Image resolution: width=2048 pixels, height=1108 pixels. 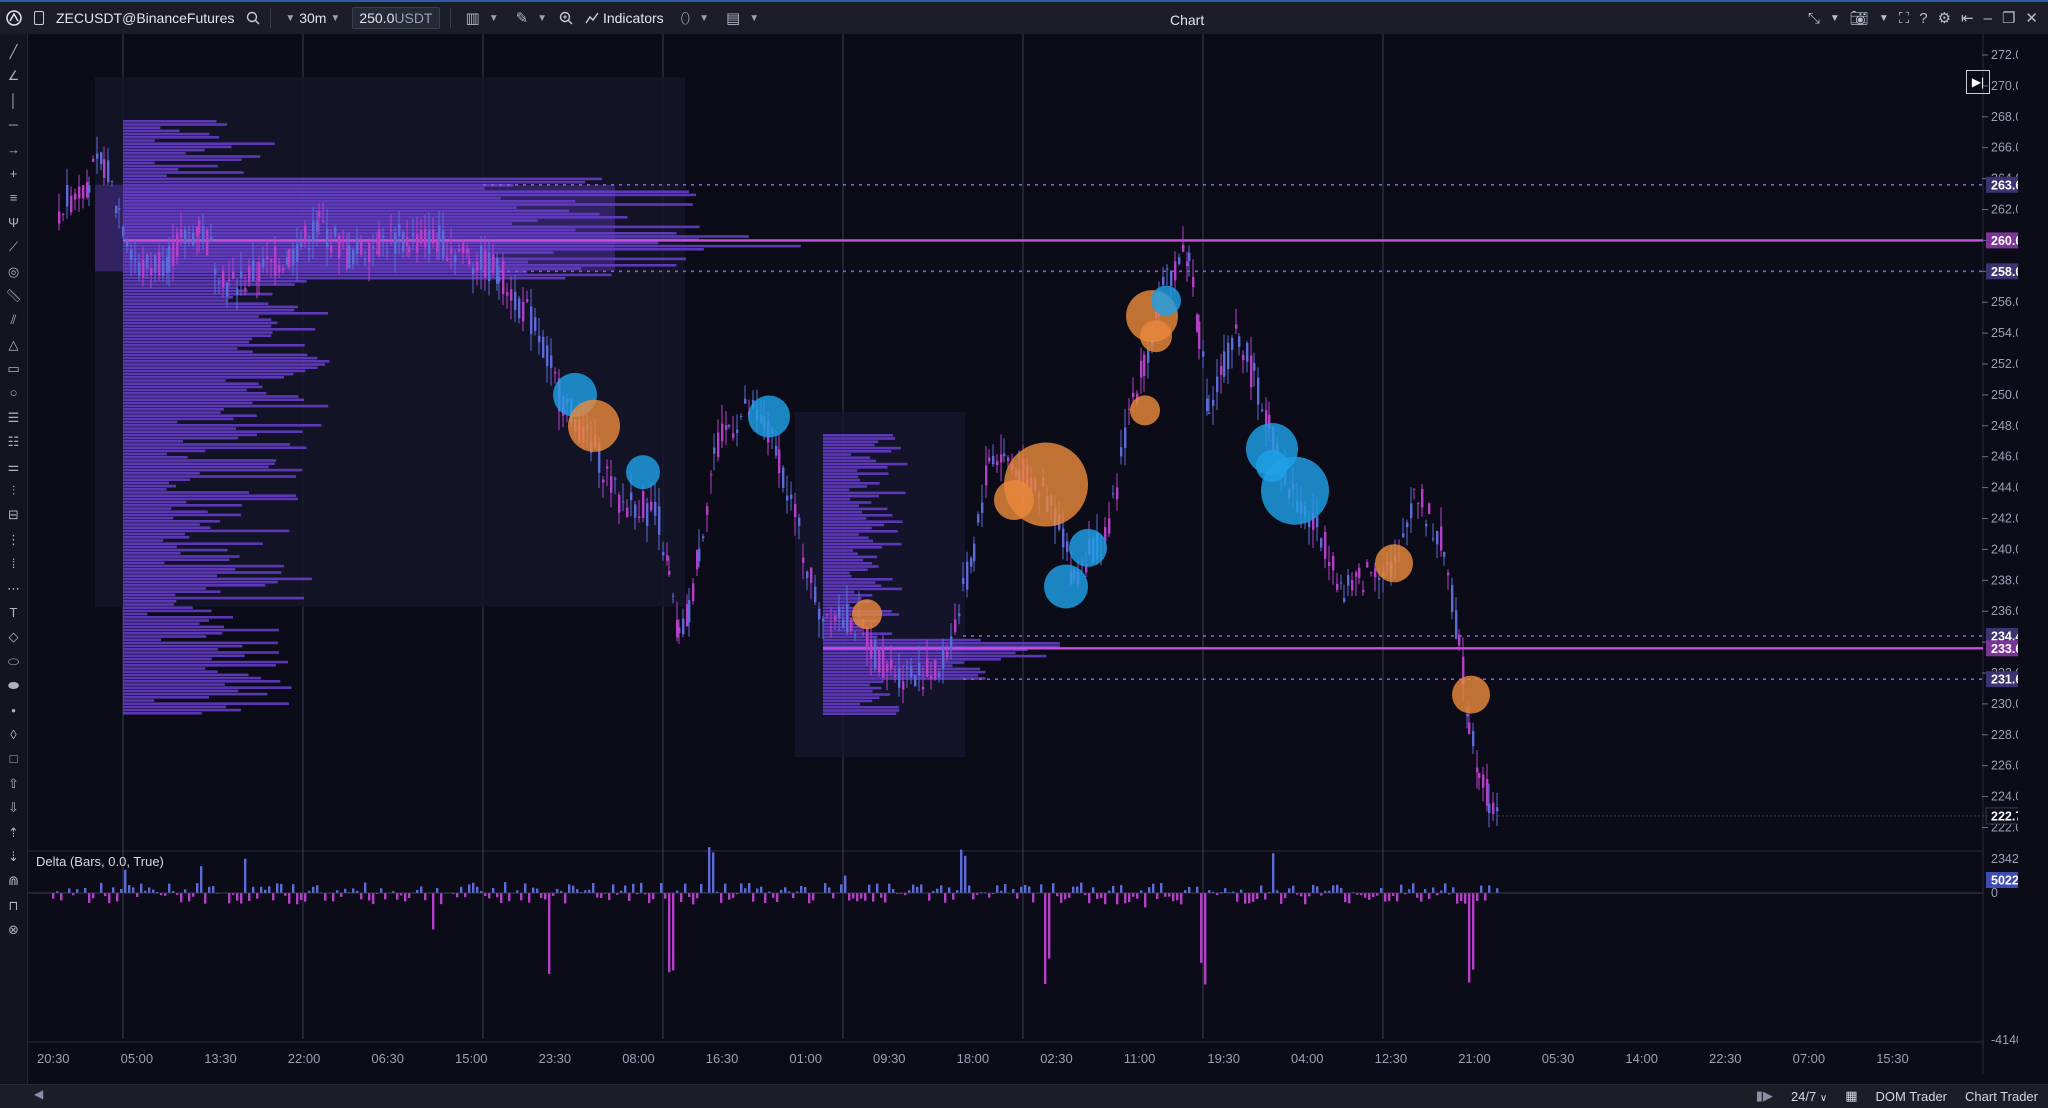 What do you see at coordinates (14, 613) in the screenshot?
I see `text-tool-icon: T` at bounding box center [14, 613].